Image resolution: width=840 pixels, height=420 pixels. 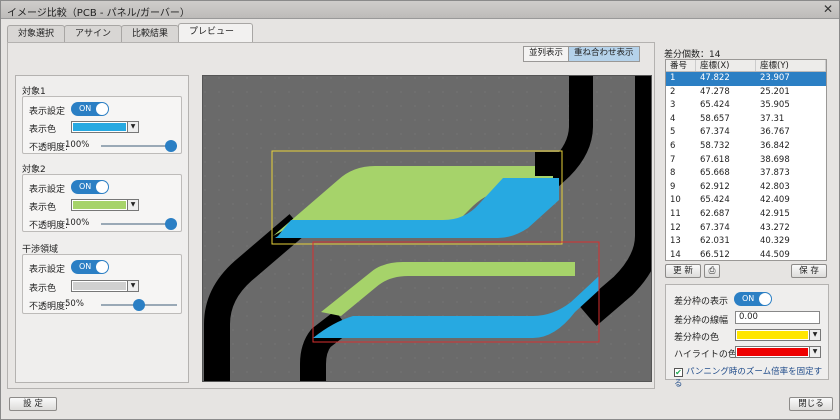 What do you see at coordinates (775, 91) in the screenshot?
I see `table-cell: 25.201` at bounding box center [775, 91].